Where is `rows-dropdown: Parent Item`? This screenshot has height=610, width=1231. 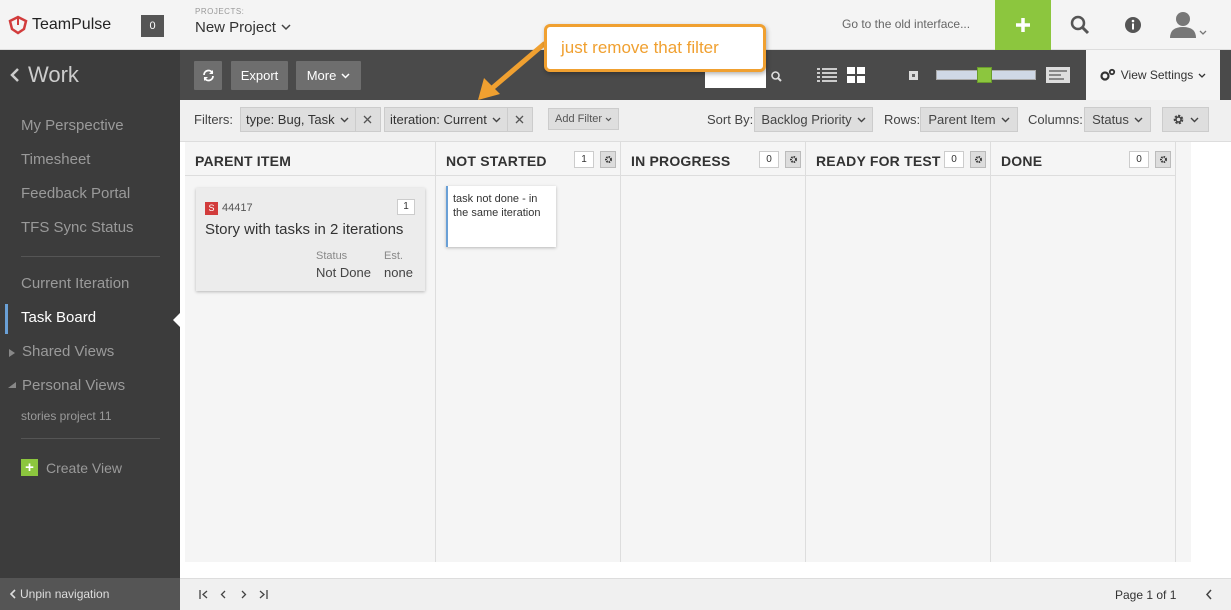 rows-dropdown: Parent Item is located at coordinates (969, 119).